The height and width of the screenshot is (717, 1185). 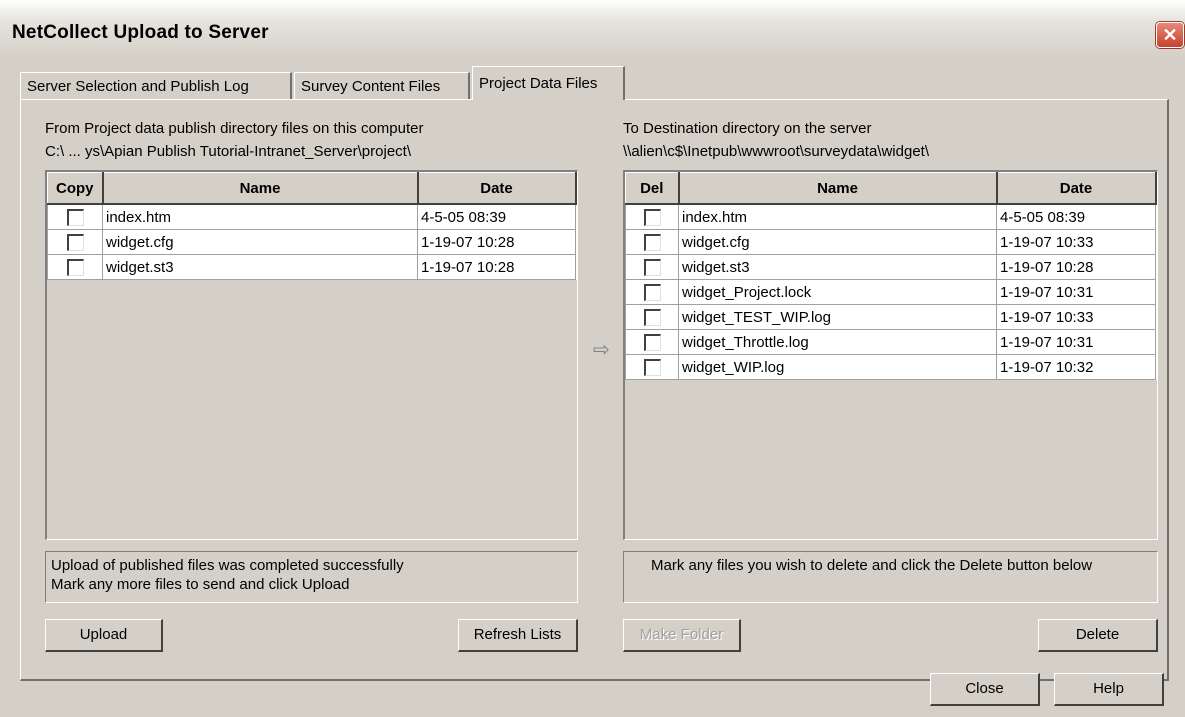 What do you see at coordinates (837, 367) in the screenshot?
I see `file-name: widget_WIP.log` at bounding box center [837, 367].